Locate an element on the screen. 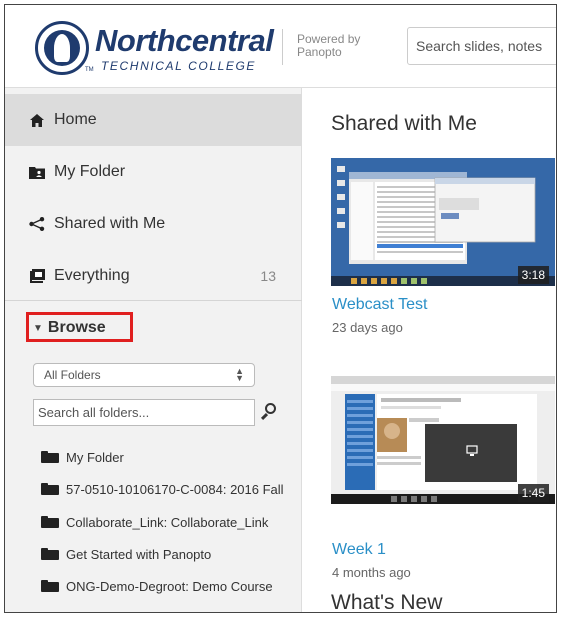 This screenshot has height=617, width=565. folder-label: Get Started with Panopto is located at coordinates (139, 554).